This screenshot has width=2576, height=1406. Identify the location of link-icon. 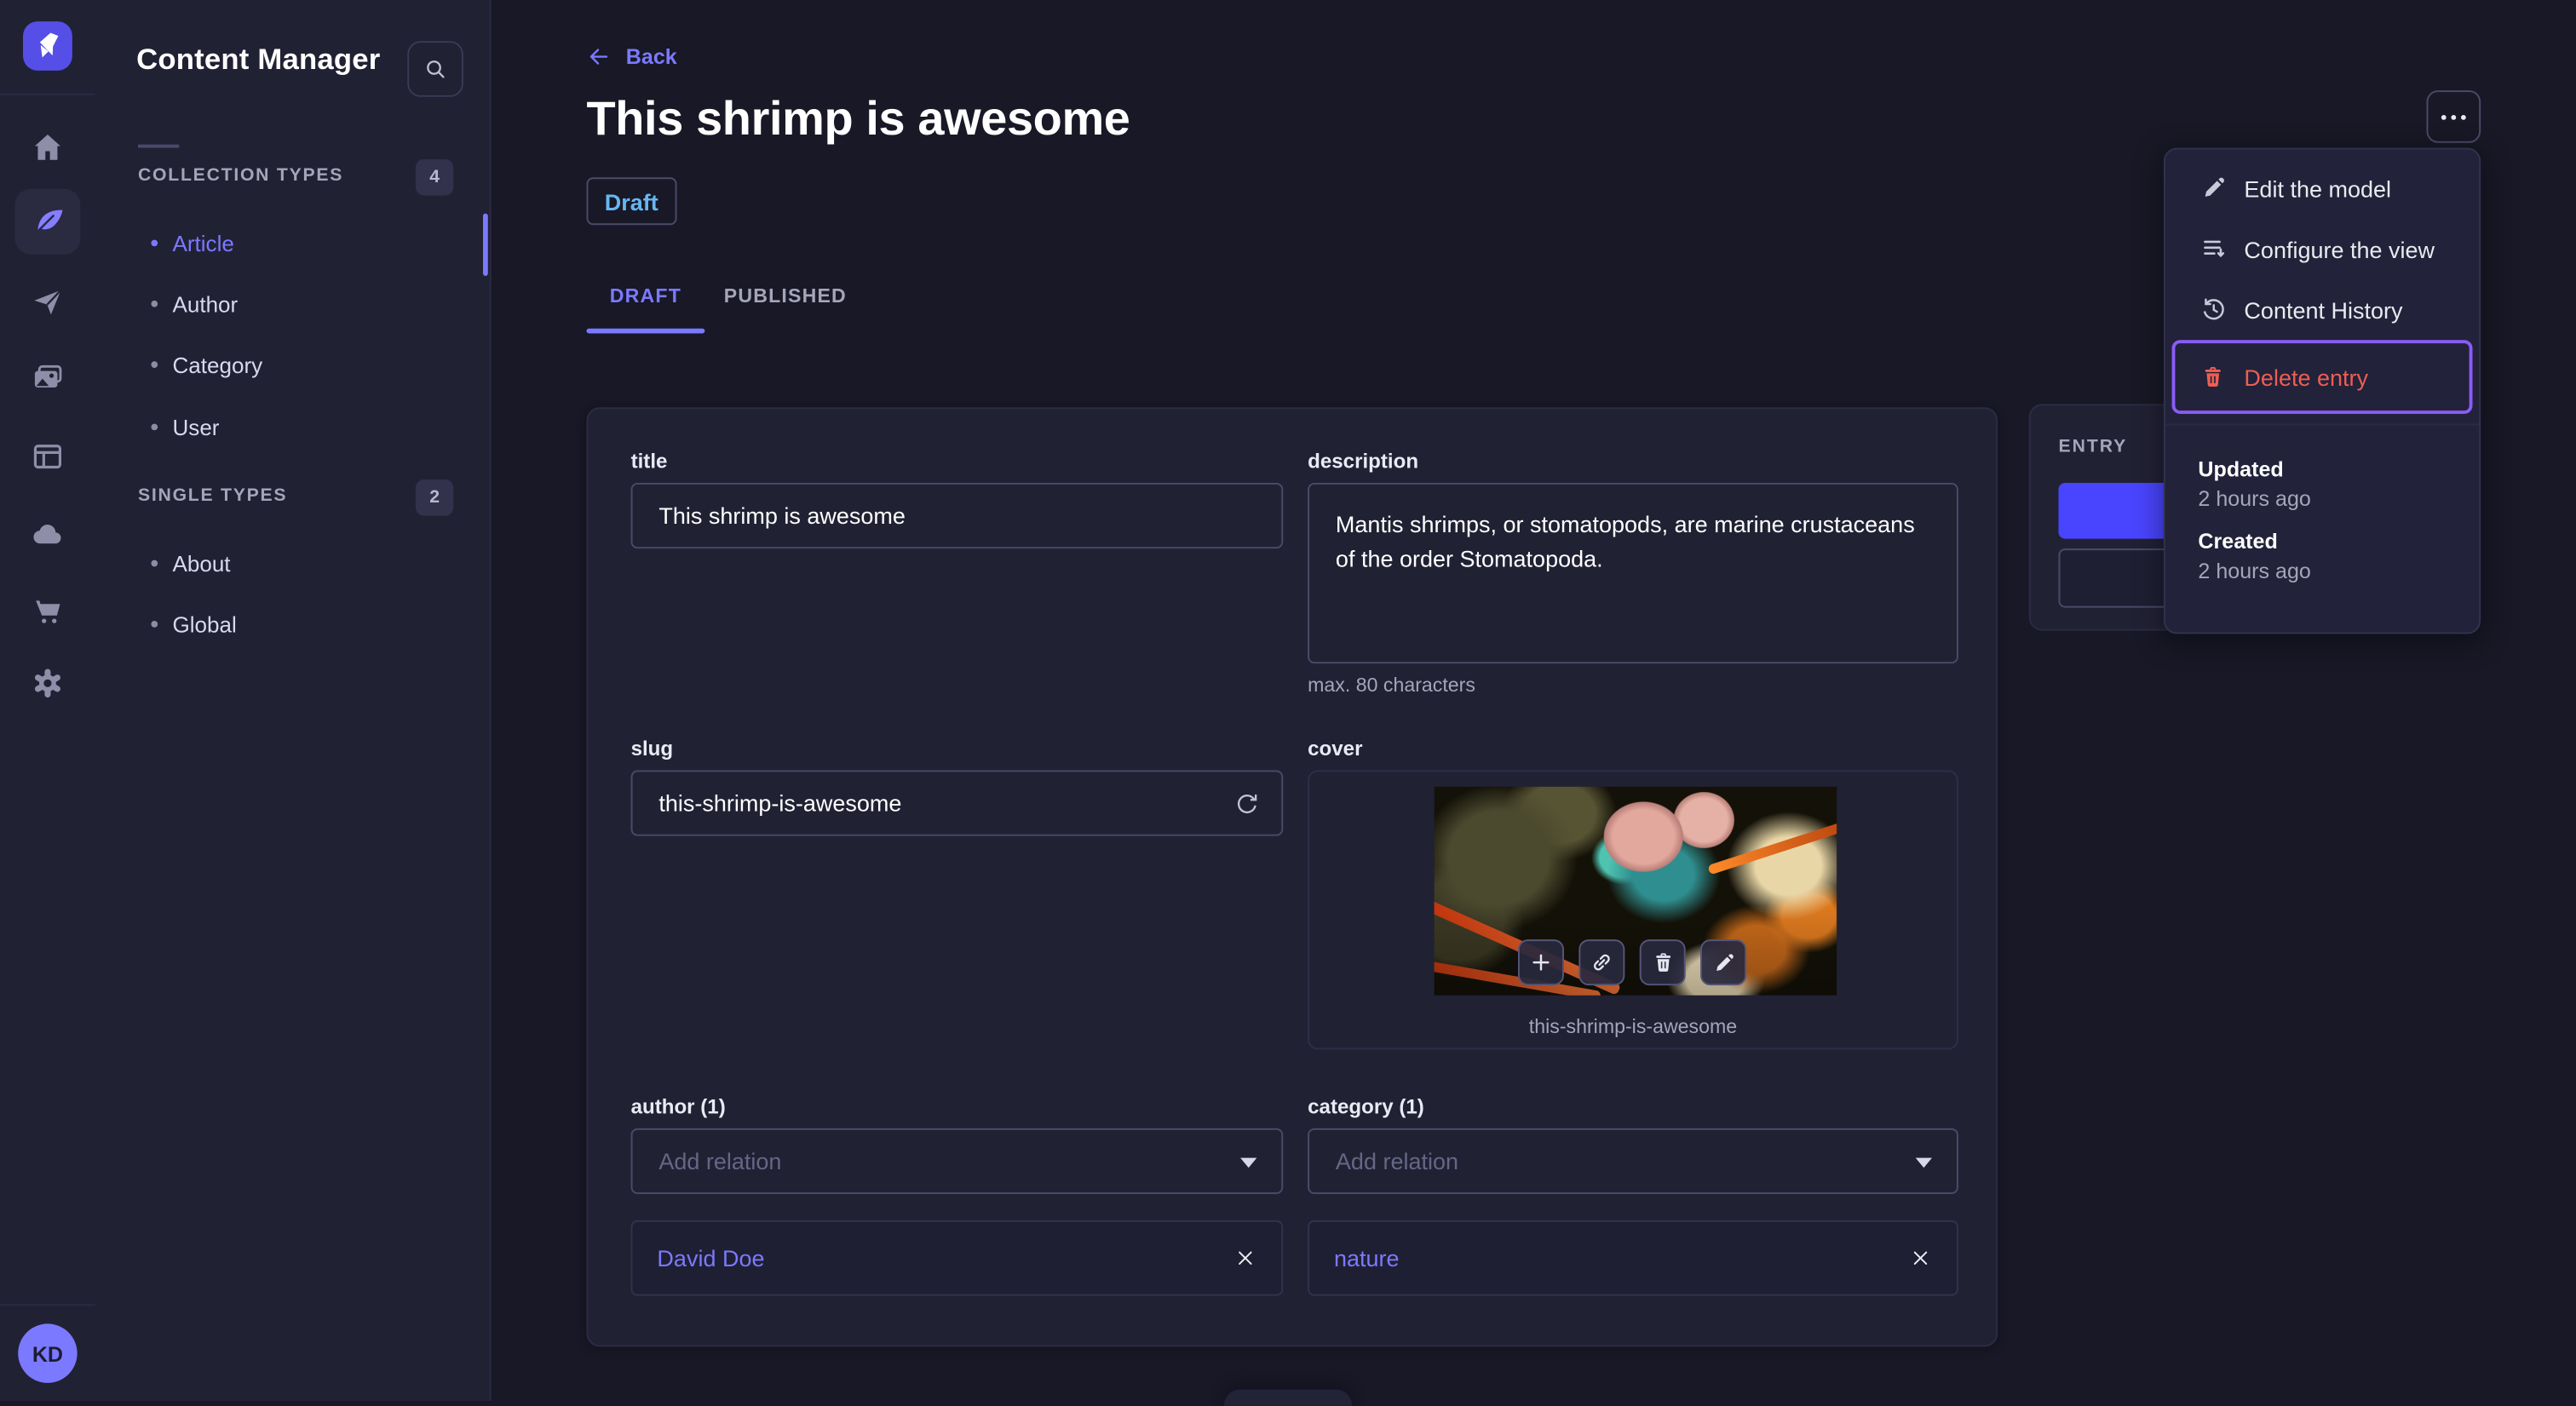
(1602, 962).